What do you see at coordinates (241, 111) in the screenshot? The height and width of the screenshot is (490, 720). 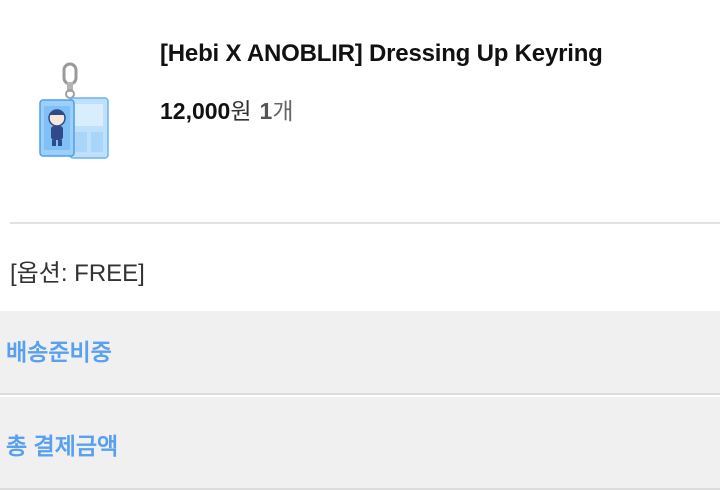 I see `currency-unit: 원` at bounding box center [241, 111].